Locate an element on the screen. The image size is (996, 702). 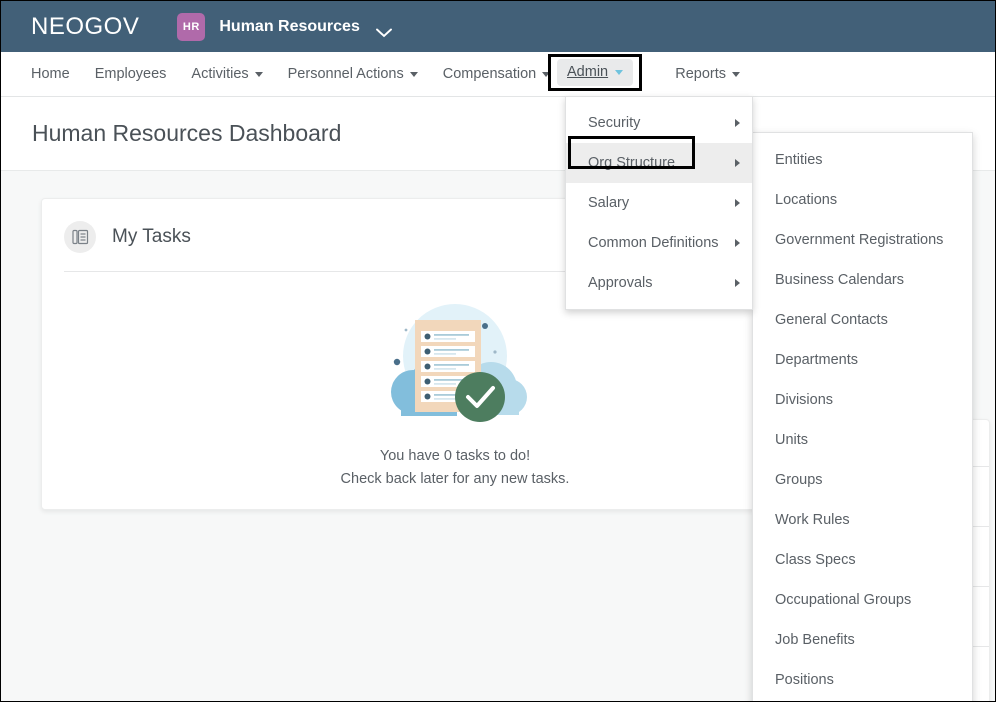
nav-item-activities: Activities is located at coordinates (227, 74).